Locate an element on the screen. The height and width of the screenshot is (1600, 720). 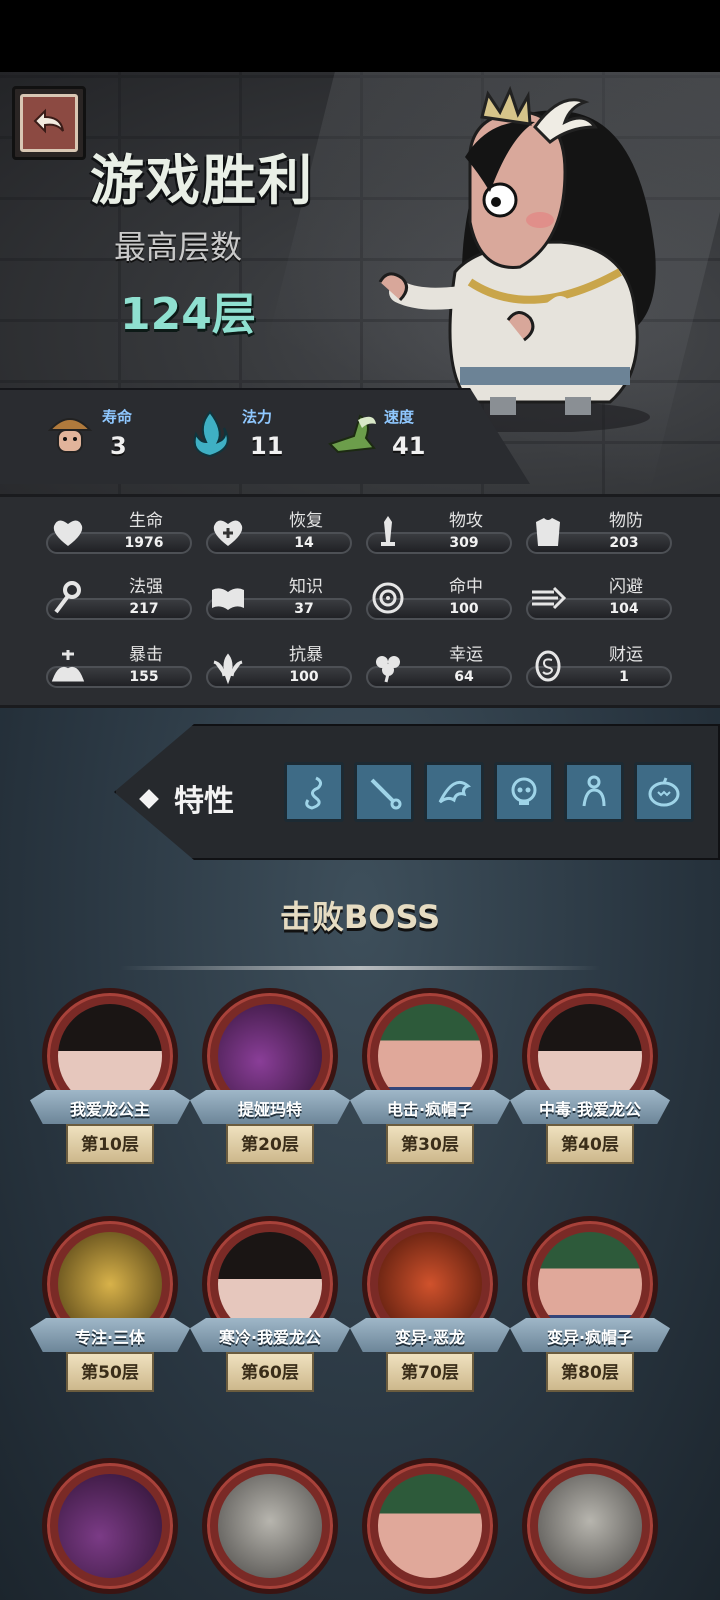
boss-floor: 第50层 is located at coordinates (110, 1373).